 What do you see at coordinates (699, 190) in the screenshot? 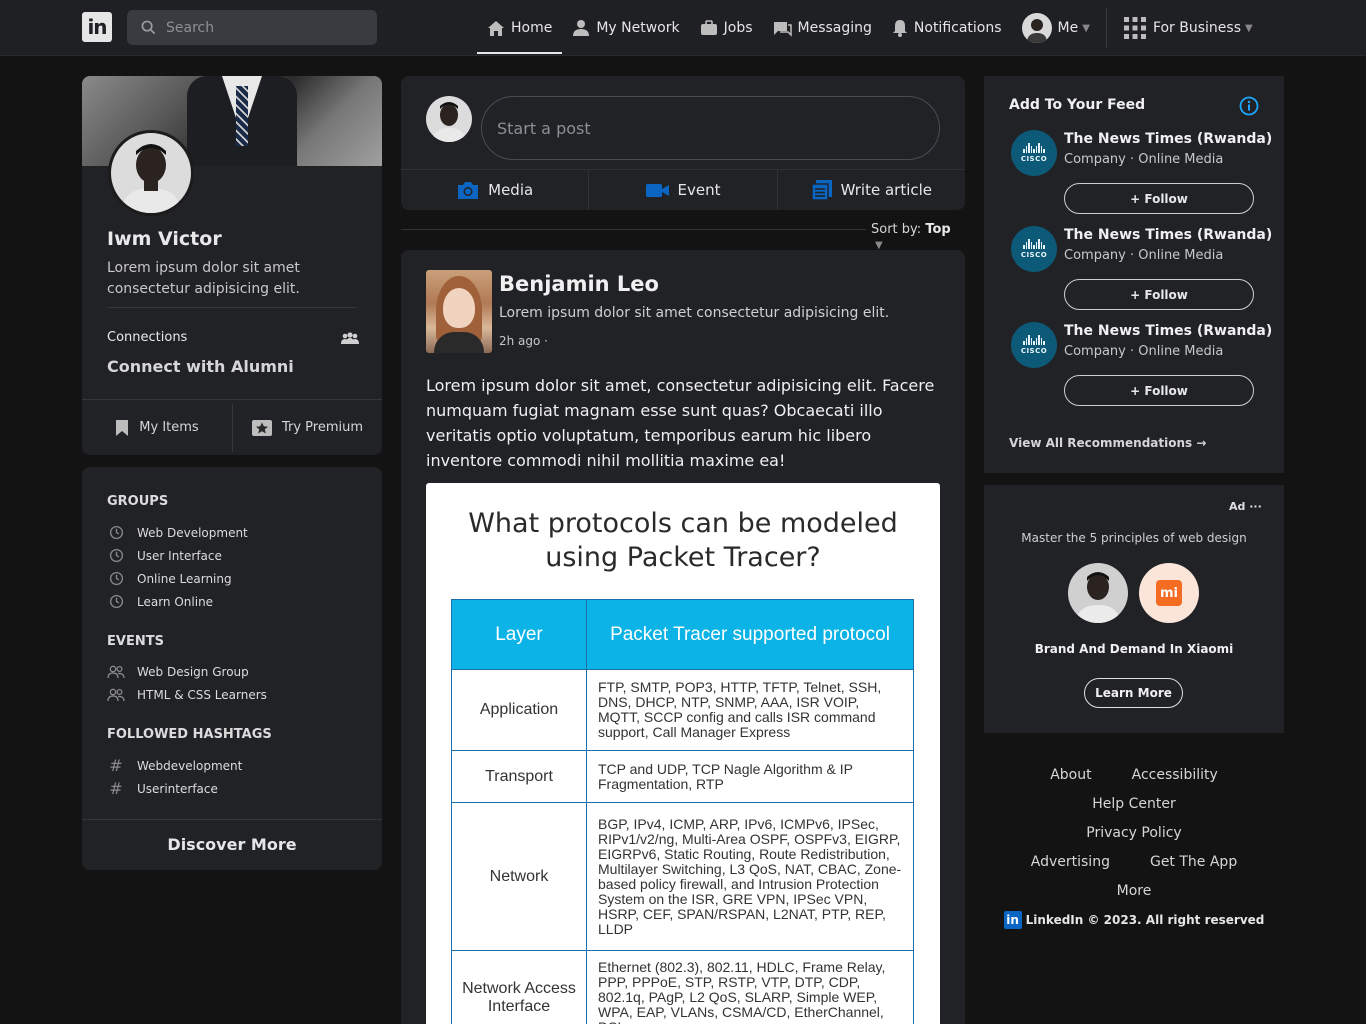
I see `event-label: Event` at bounding box center [699, 190].